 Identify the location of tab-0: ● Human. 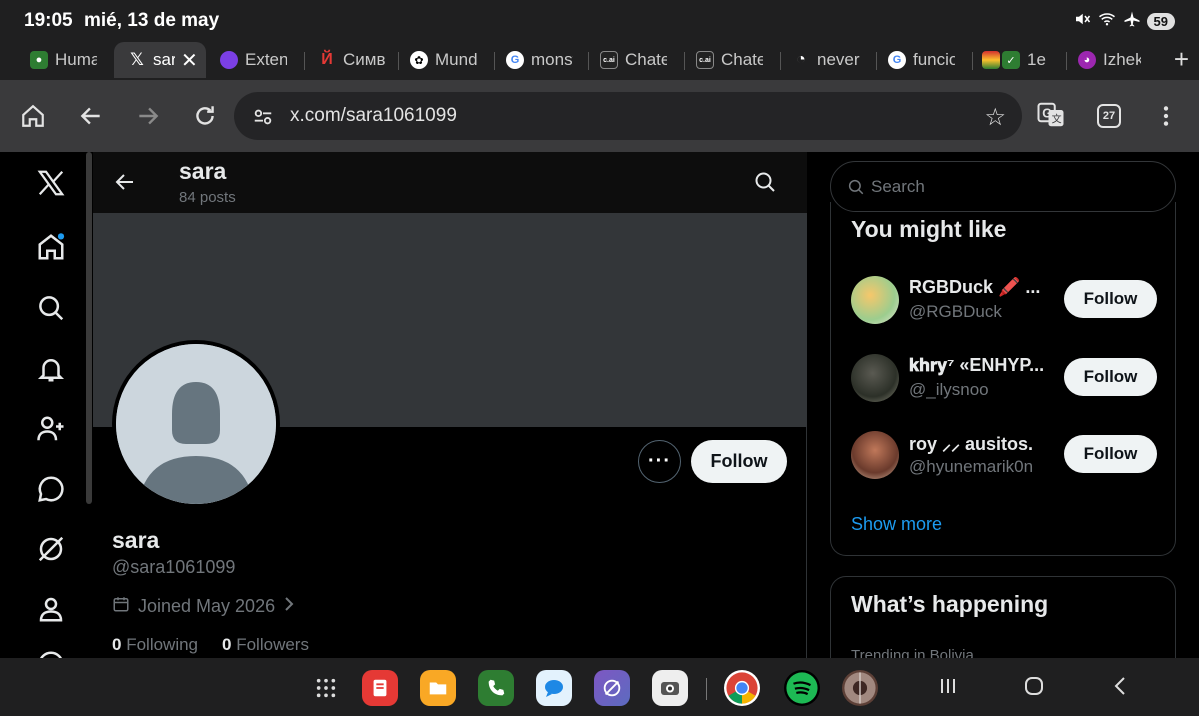
(66, 60).